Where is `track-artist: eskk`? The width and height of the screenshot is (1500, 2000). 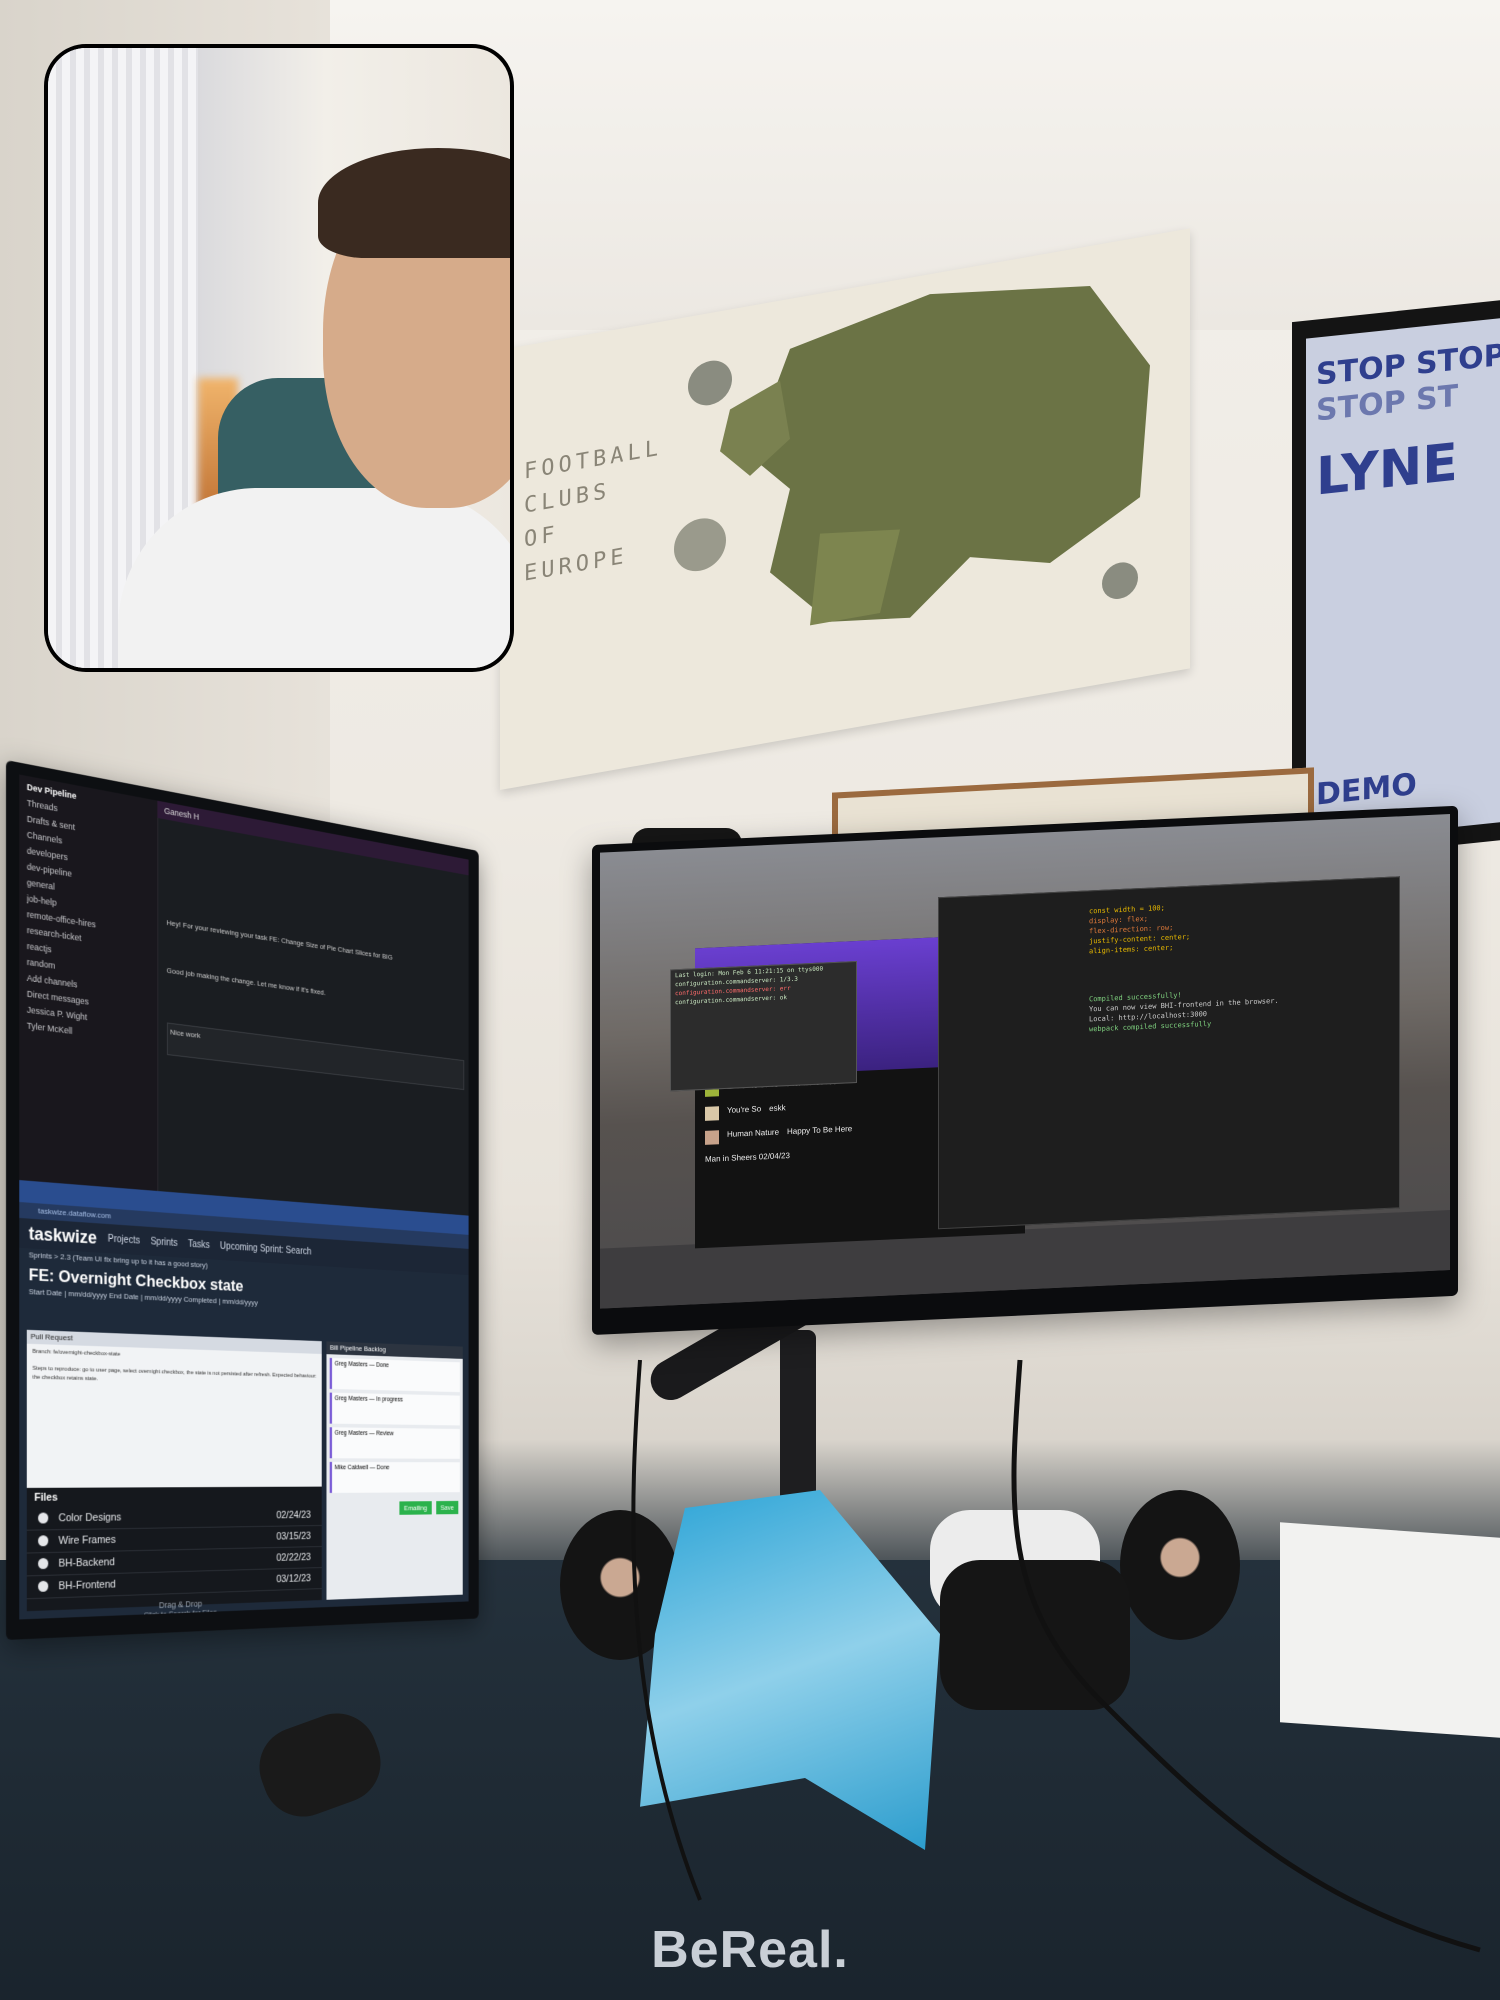
track-artist: eskk is located at coordinates (777, 1108).